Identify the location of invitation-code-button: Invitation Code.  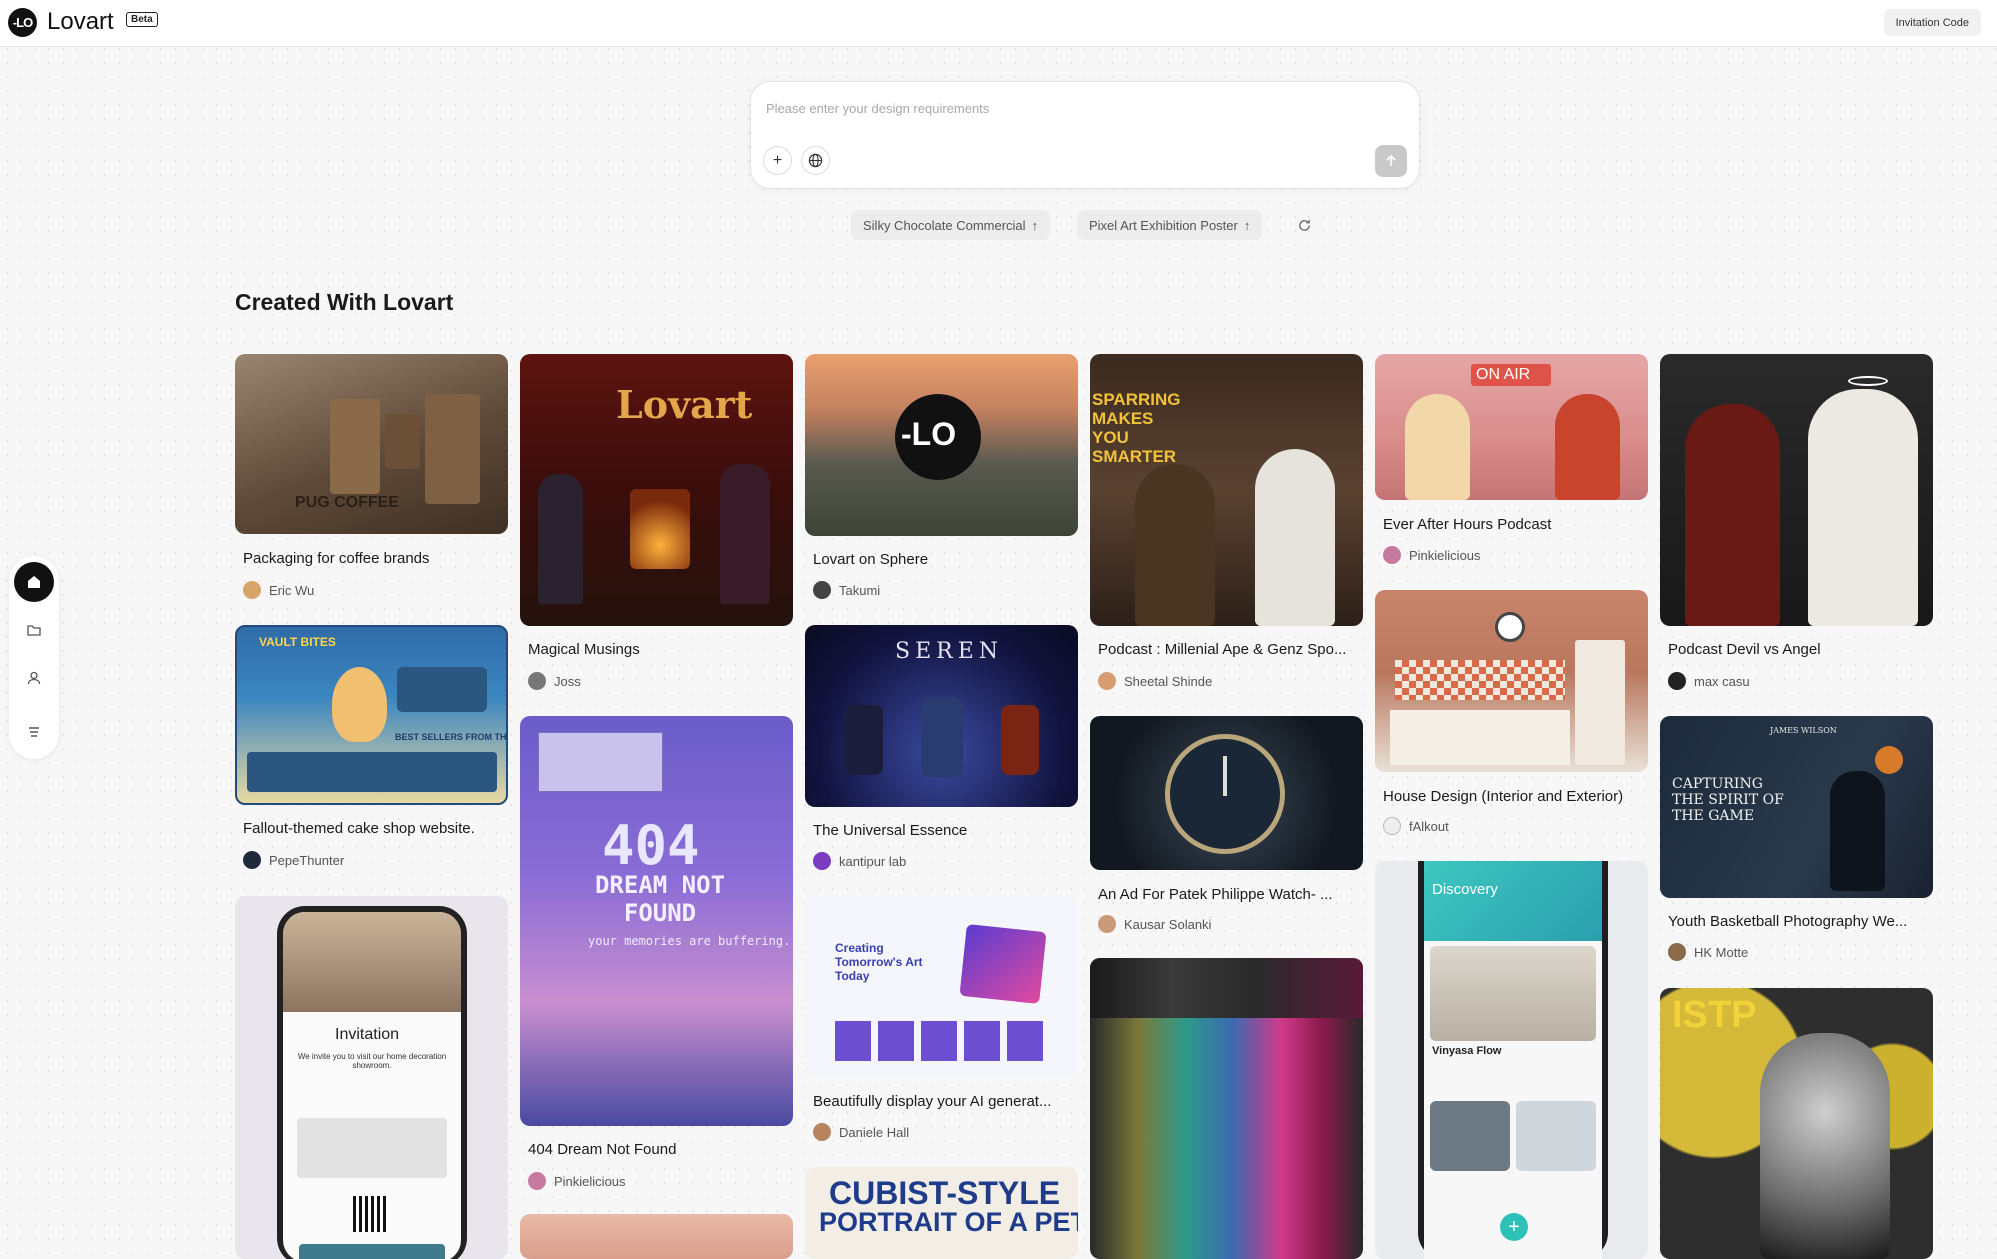
(1932, 22).